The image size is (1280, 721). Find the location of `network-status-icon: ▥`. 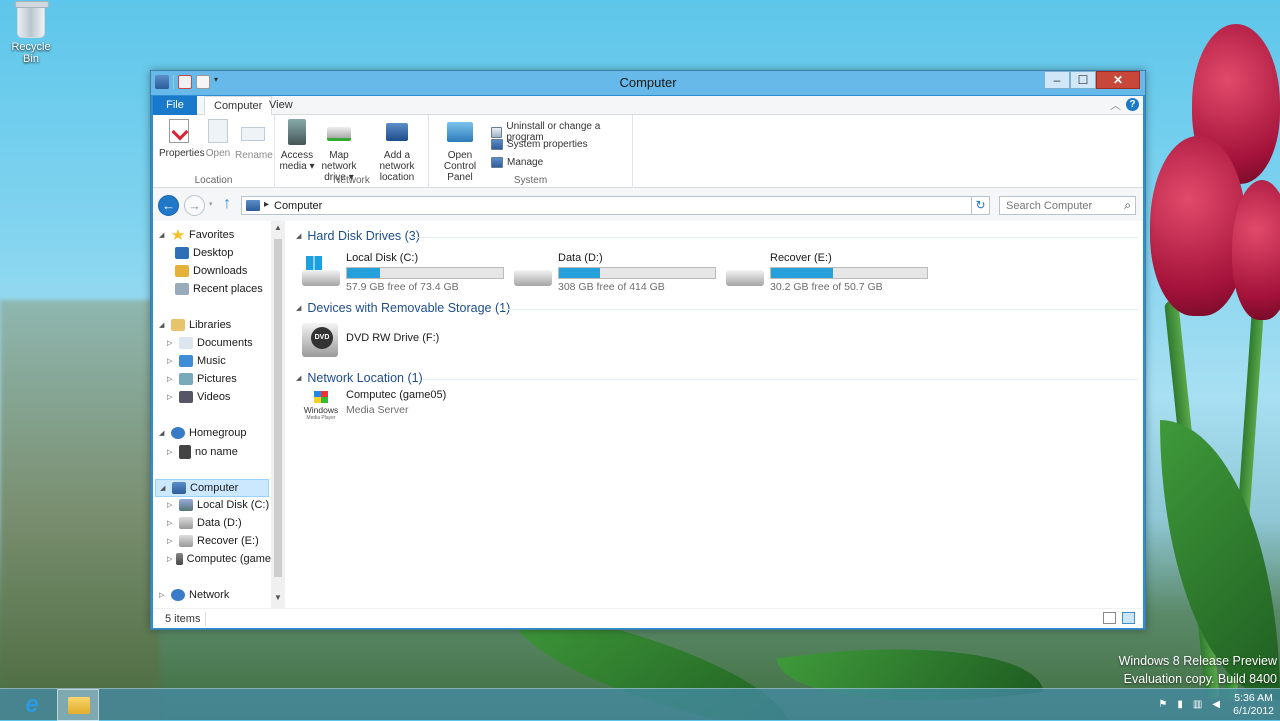

network-status-icon: ▥ is located at coordinates (1197, 704).